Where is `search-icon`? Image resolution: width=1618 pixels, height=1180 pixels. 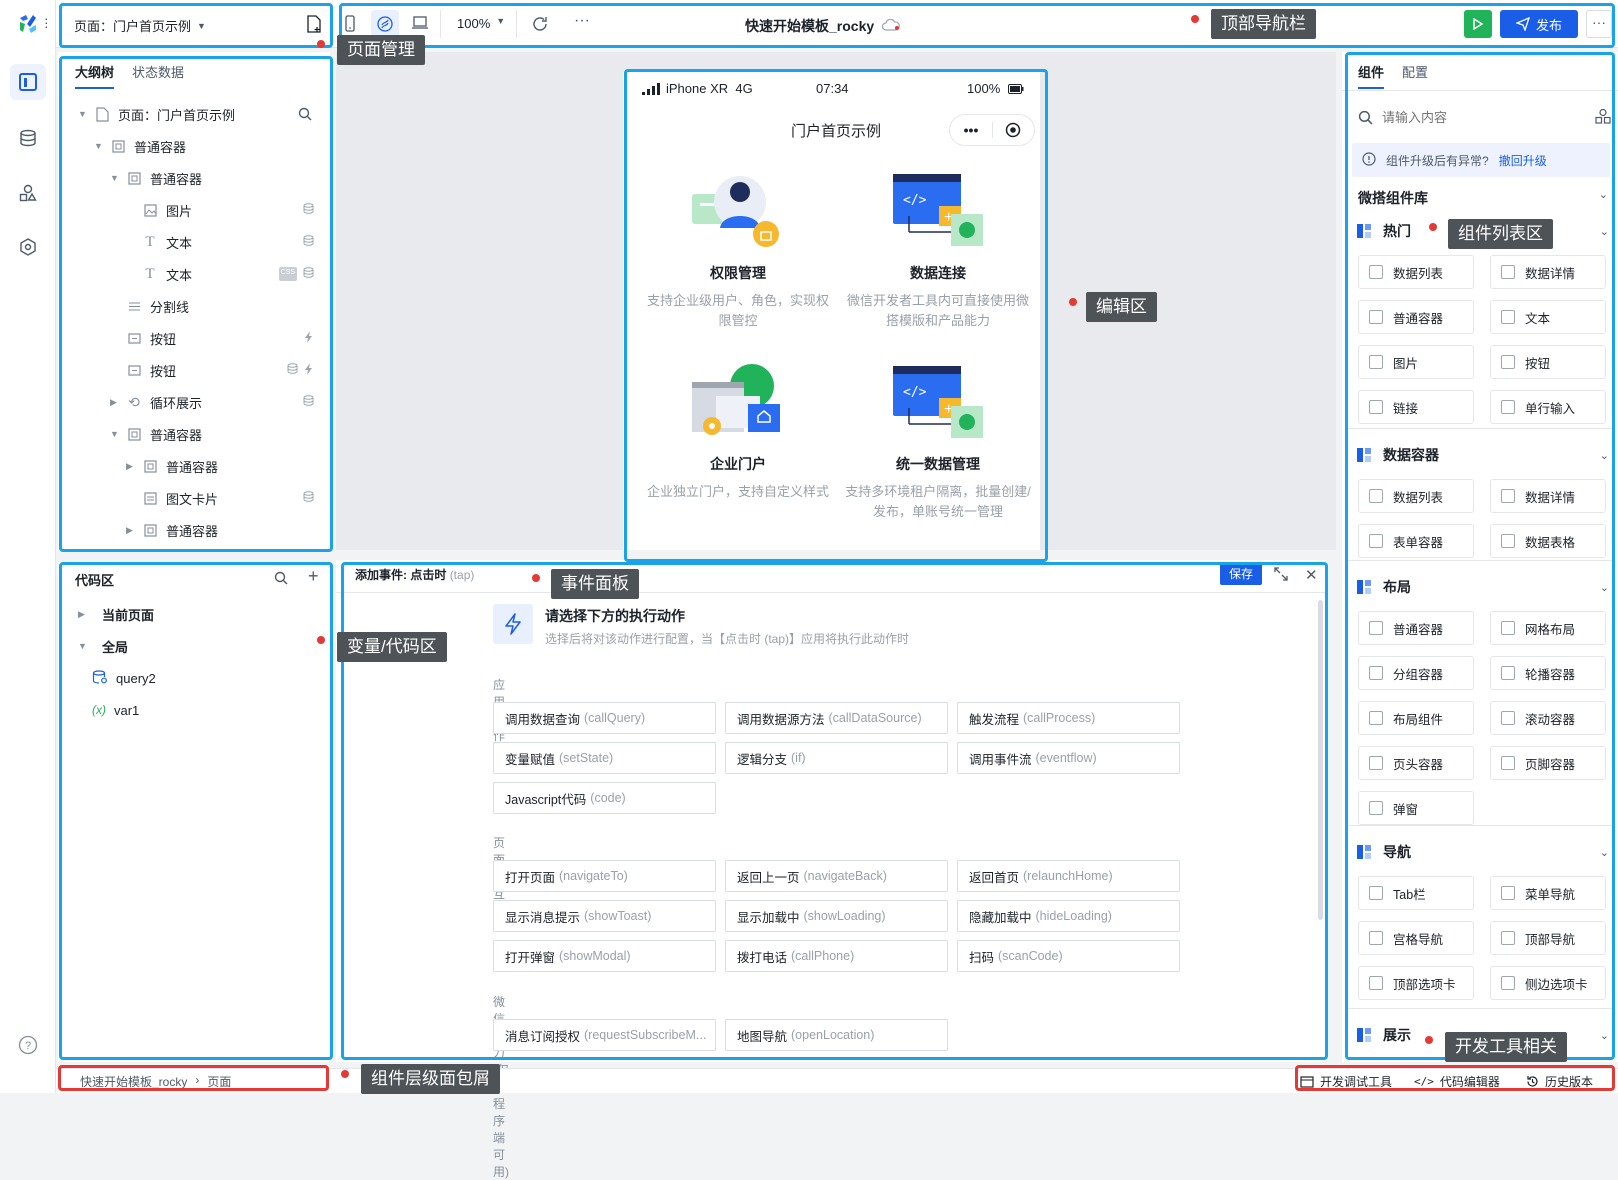 search-icon is located at coordinates (281, 579).